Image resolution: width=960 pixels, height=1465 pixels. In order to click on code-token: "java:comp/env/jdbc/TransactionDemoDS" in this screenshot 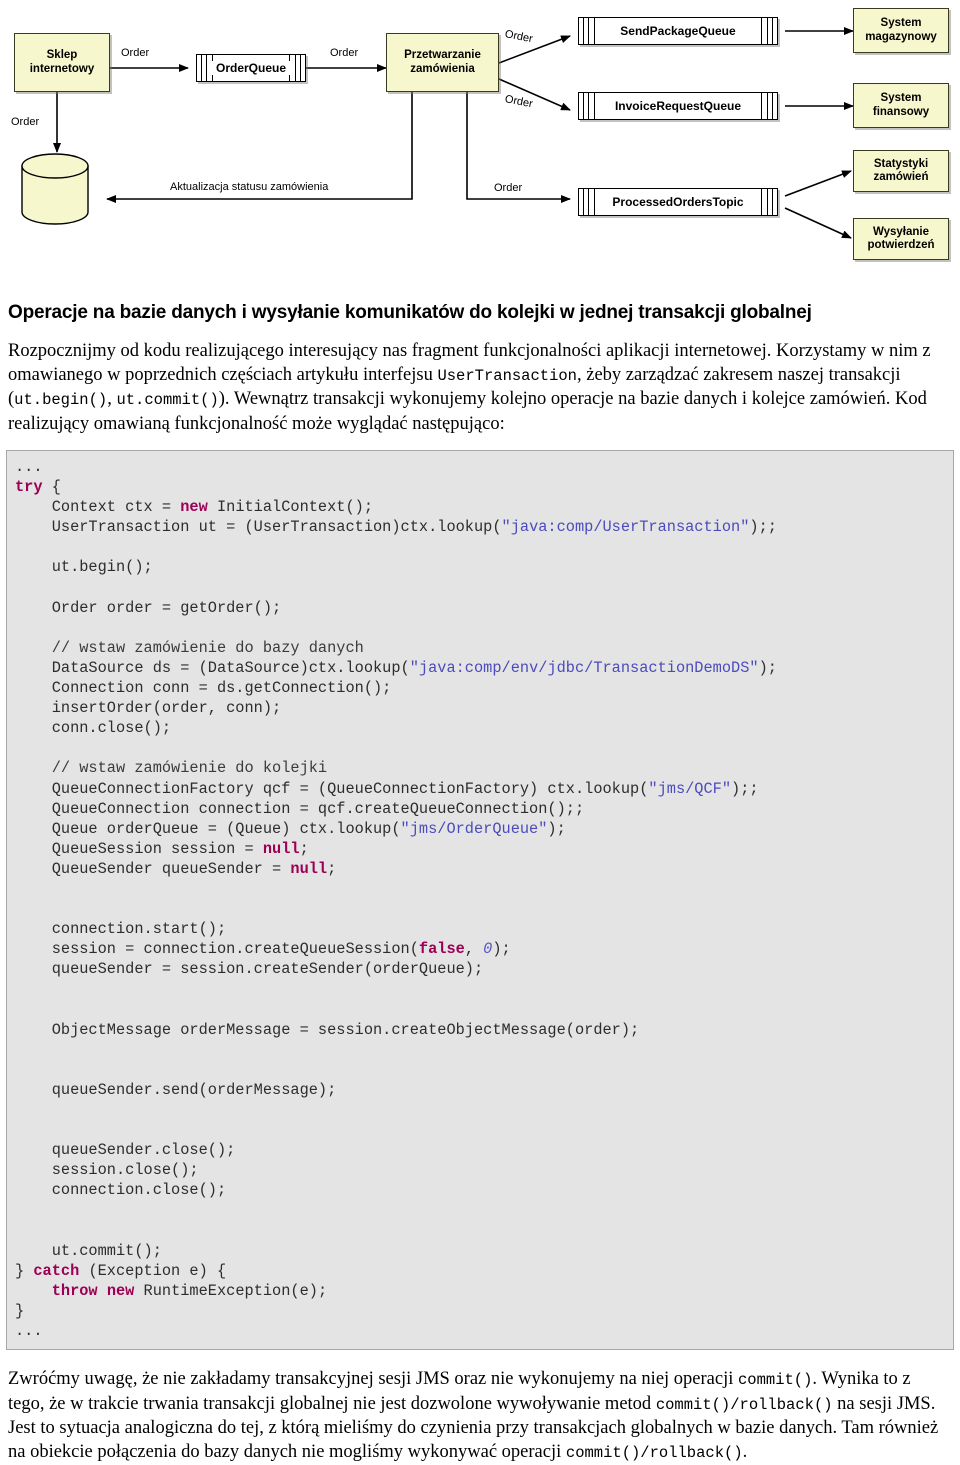, I will do `click(584, 667)`.